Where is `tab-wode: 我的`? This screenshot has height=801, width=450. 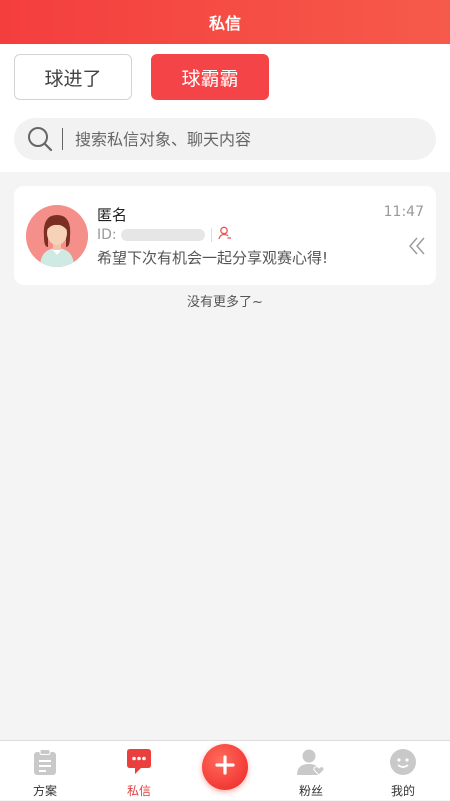
tab-wode: 我的 is located at coordinates (403, 771).